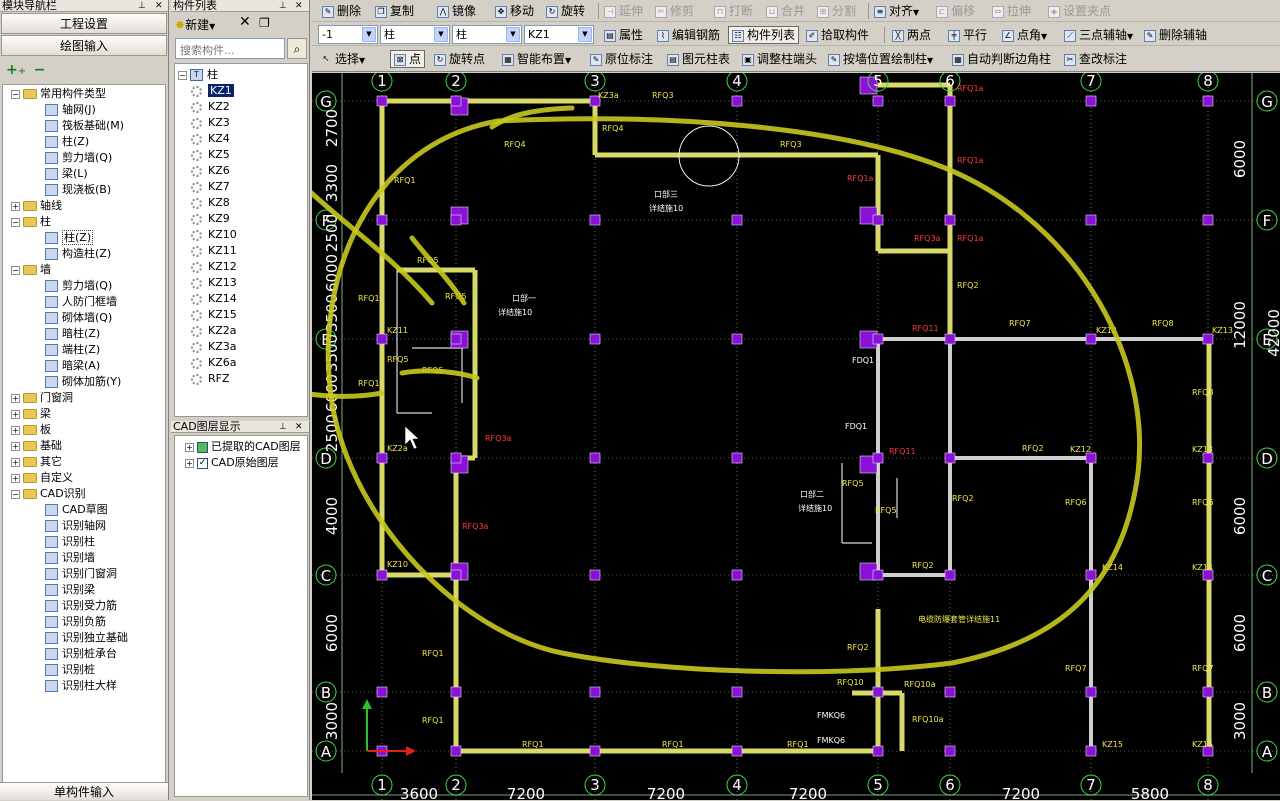  What do you see at coordinates (195, 24) in the screenshot?
I see `new-component-button: ✸新建▼` at bounding box center [195, 24].